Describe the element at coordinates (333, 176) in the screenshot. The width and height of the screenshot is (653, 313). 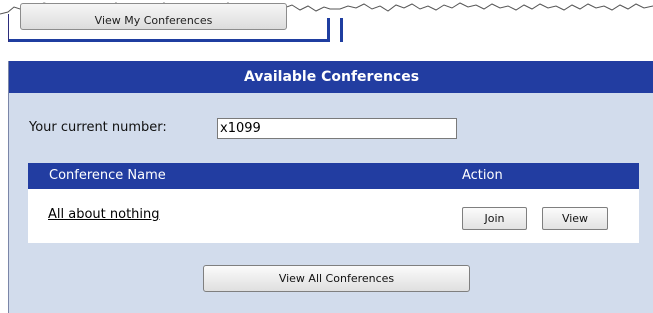
I see `conference-table-header: Conference Name Action` at that location.